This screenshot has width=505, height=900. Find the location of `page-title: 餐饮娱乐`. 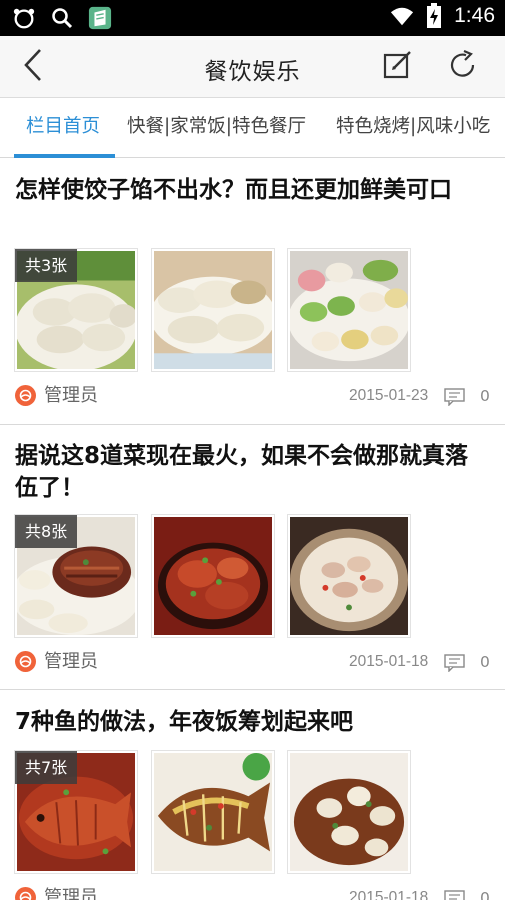

page-title: 餐饮娱乐 is located at coordinates (252, 72).